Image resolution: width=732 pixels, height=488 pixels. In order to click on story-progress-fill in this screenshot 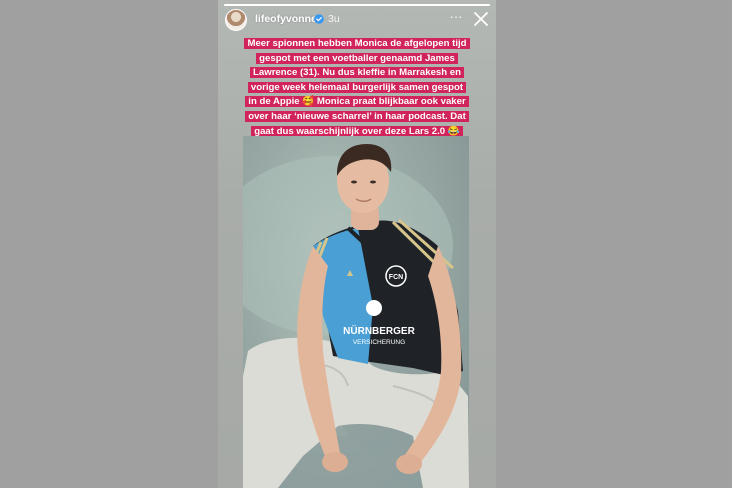, I will do `click(357, 5)`.